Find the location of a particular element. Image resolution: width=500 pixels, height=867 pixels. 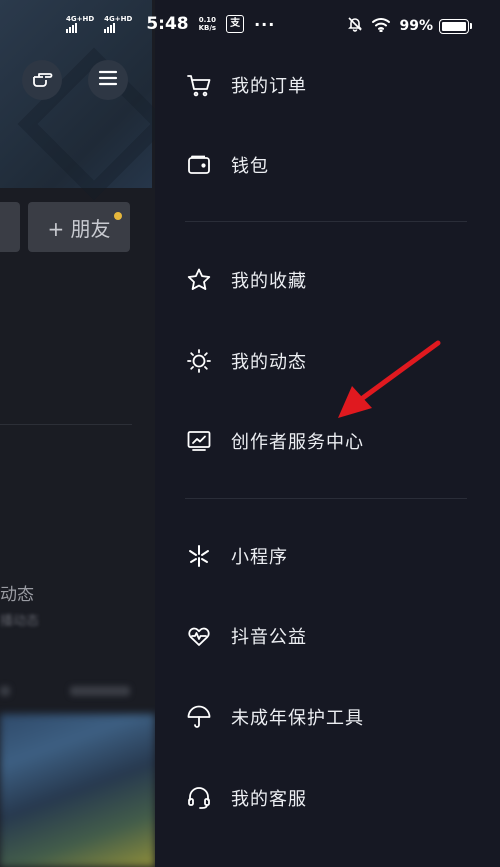

more-notifications-icon: ··· is located at coordinates (265, 24).